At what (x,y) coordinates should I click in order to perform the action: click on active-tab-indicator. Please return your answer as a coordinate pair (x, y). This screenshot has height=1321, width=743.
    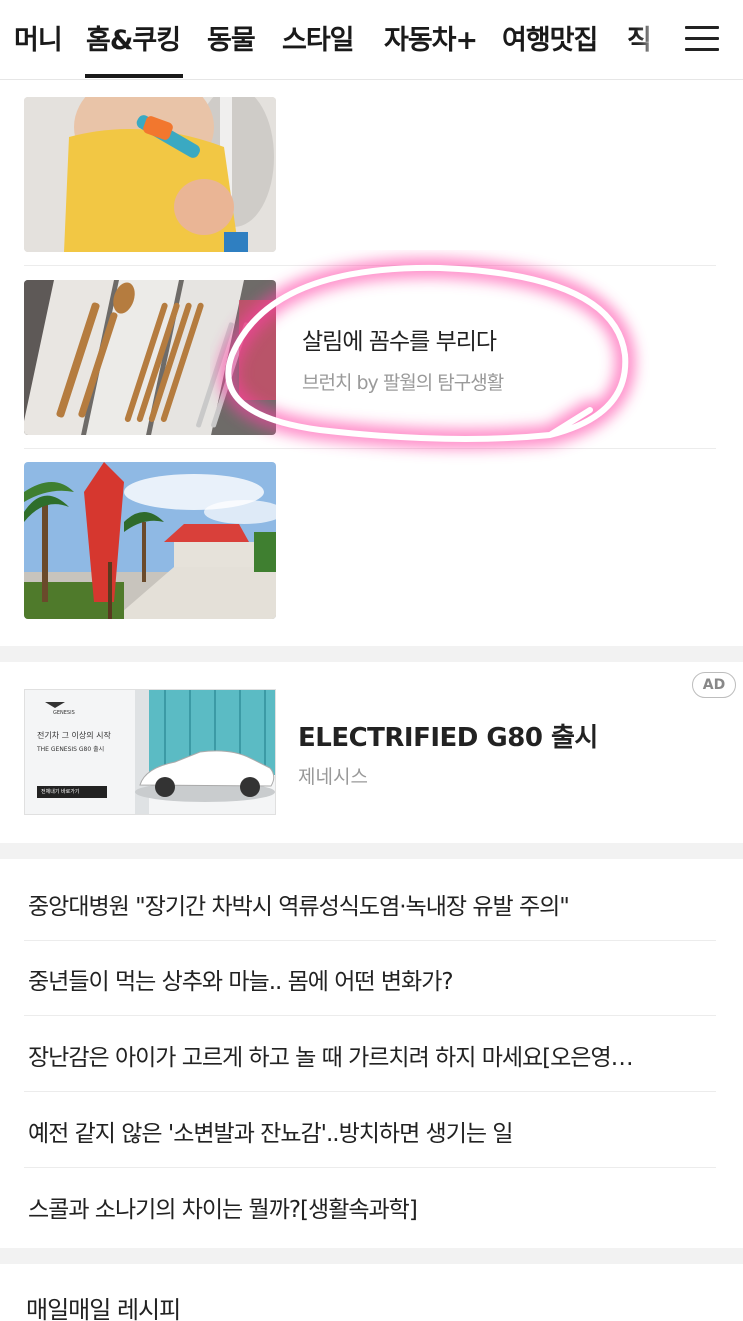
    Looking at the image, I should click on (134, 76).